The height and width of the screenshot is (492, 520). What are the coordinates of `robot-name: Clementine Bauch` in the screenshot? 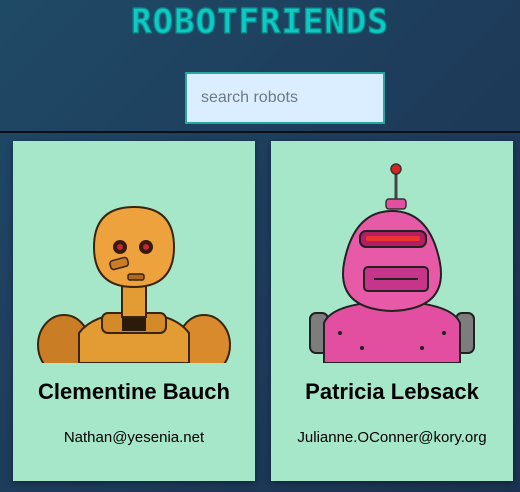 It's located at (134, 391).